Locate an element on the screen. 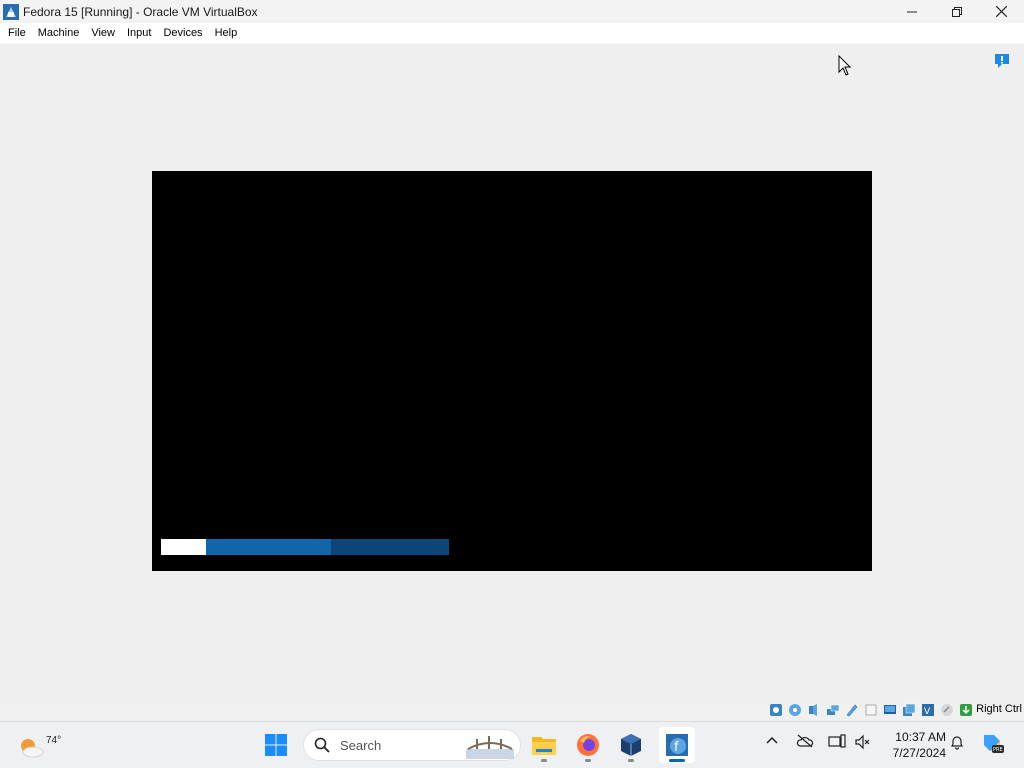 Image resolution: width=1024 pixels, height=768 pixels. search-icon is located at coordinates (322, 745).